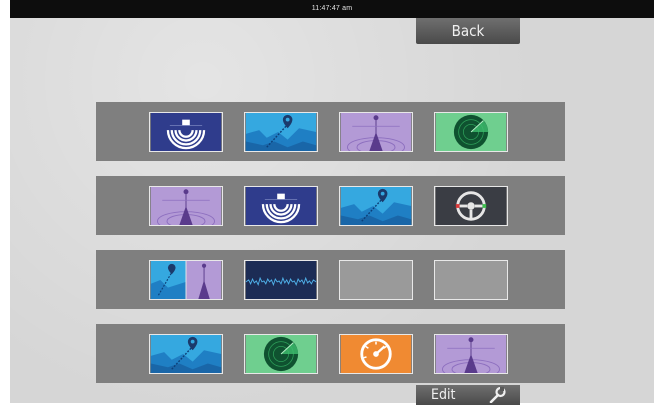  What do you see at coordinates (468, 395) in the screenshot?
I see `edit-button: Edit` at bounding box center [468, 395].